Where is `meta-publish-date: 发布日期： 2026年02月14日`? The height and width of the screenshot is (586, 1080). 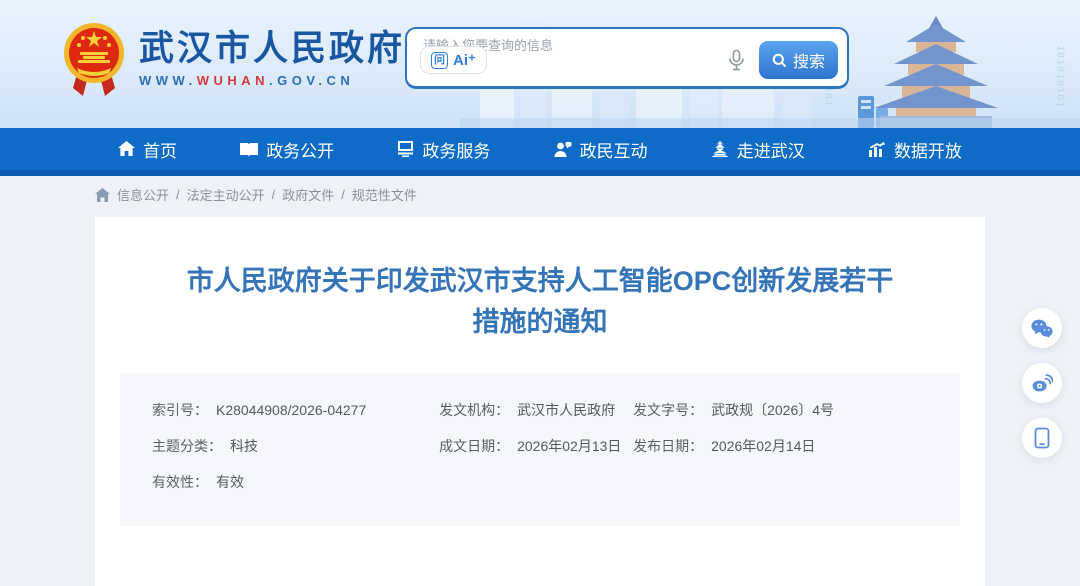 meta-publish-date: 发布日期： 2026年02月14日 is located at coordinates (724, 446).